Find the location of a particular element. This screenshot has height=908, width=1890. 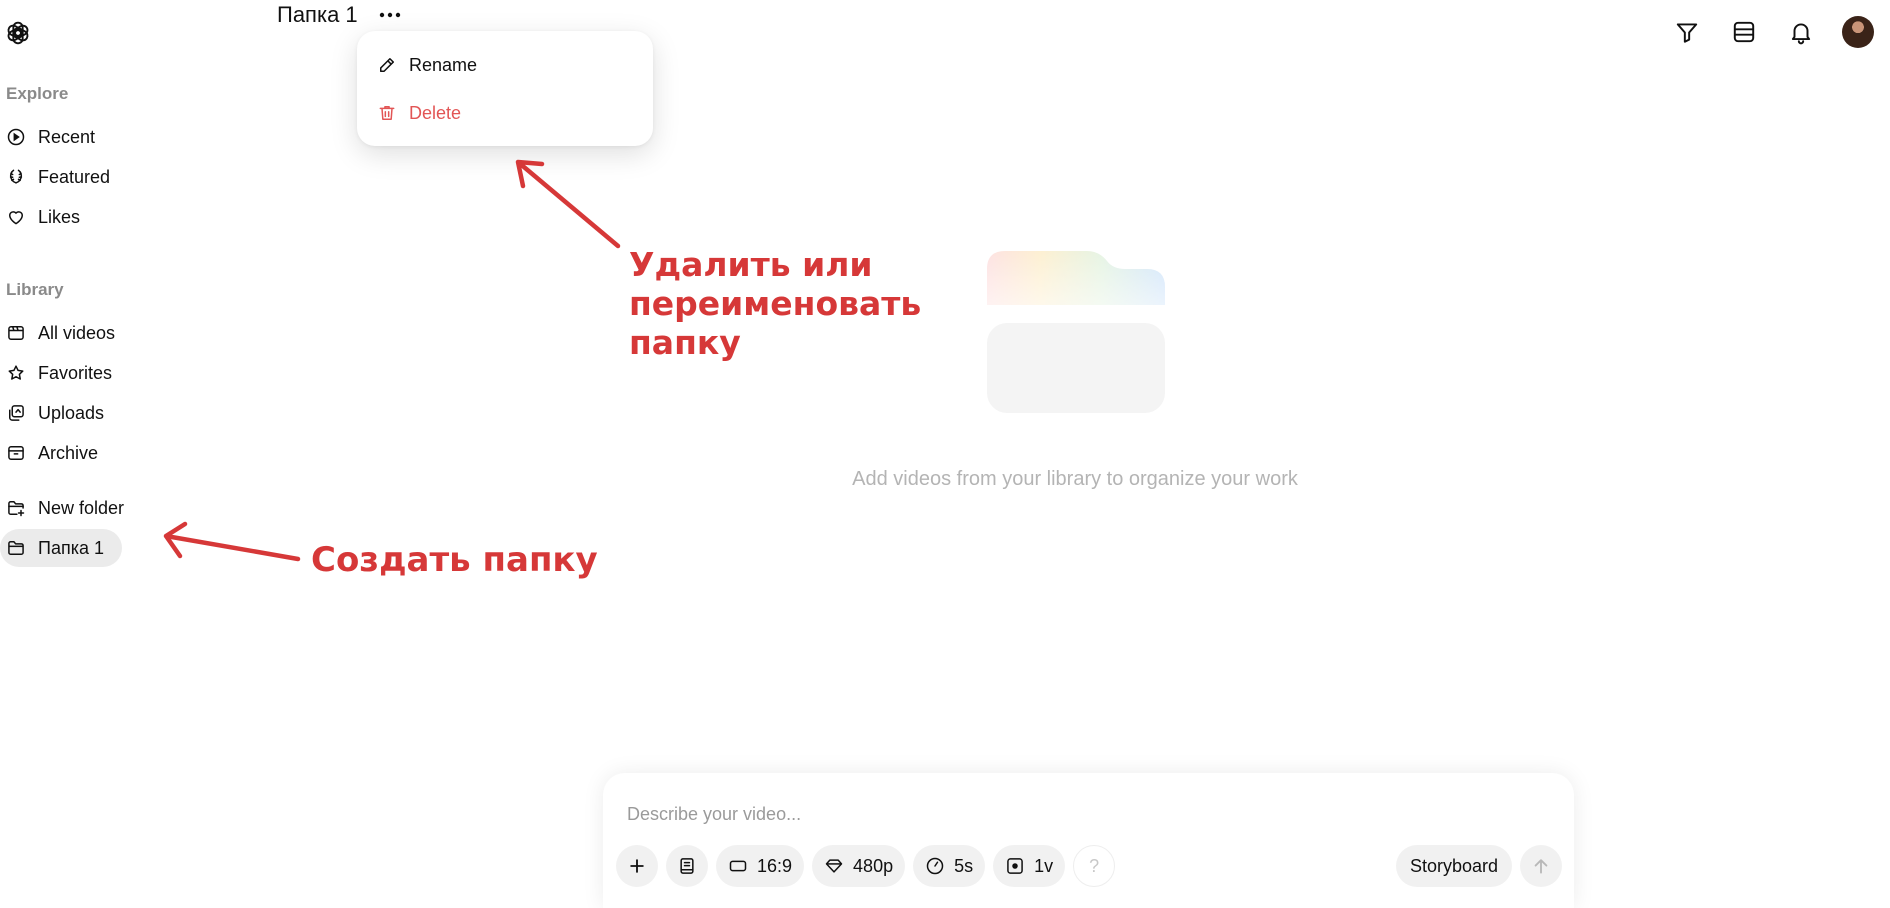

rename-menu-item: Rename is located at coordinates (505, 65).